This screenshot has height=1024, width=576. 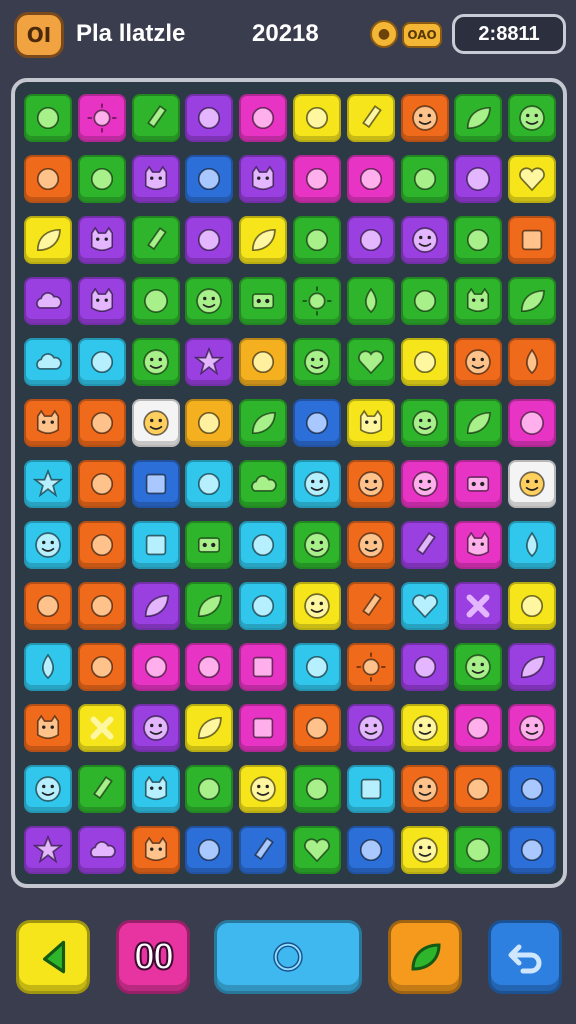 What do you see at coordinates (425, 957) in the screenshot?
I see `shuffle-button` at bounding box center [425, 957].